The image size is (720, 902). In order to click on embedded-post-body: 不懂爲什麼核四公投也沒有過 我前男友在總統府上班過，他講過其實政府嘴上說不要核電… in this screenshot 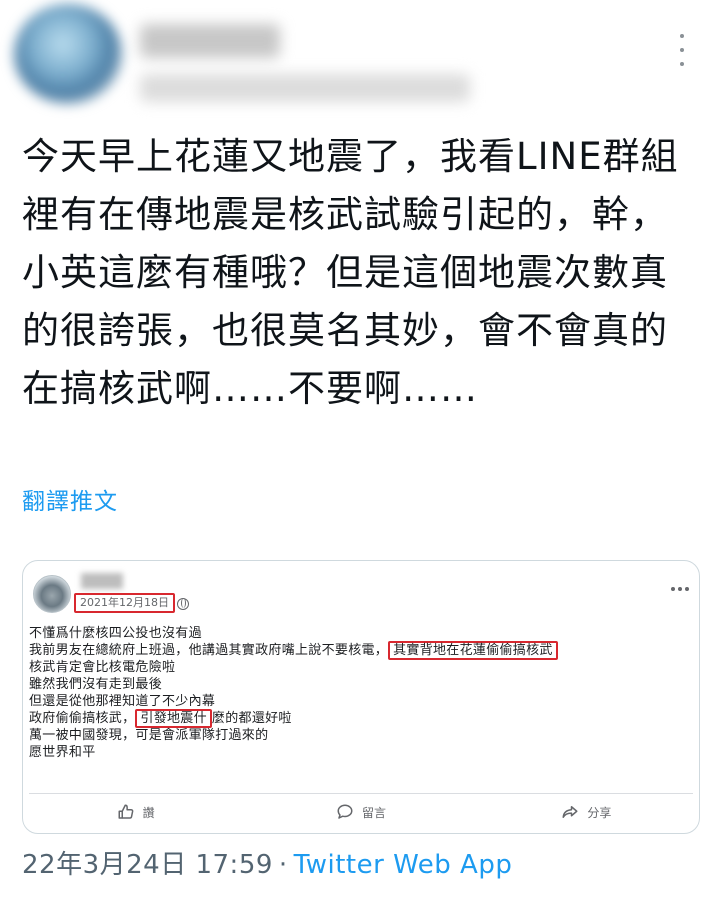, I will do `click(361, 693)`.